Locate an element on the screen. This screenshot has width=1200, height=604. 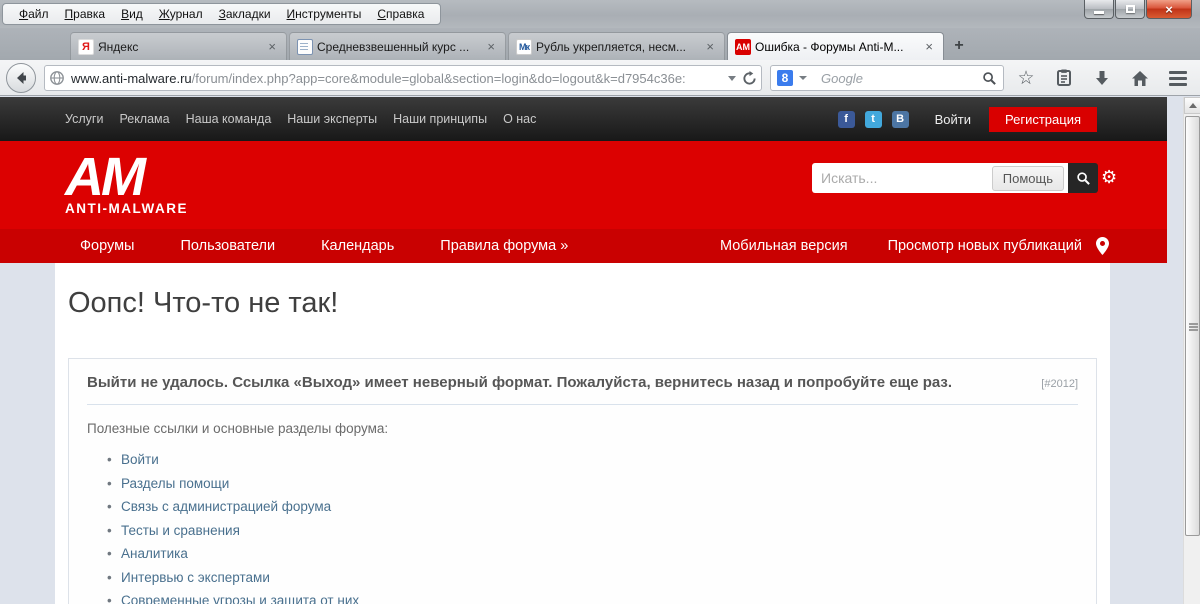
forum-link: Тесты и сравнения is located at coordinates (180, 530).